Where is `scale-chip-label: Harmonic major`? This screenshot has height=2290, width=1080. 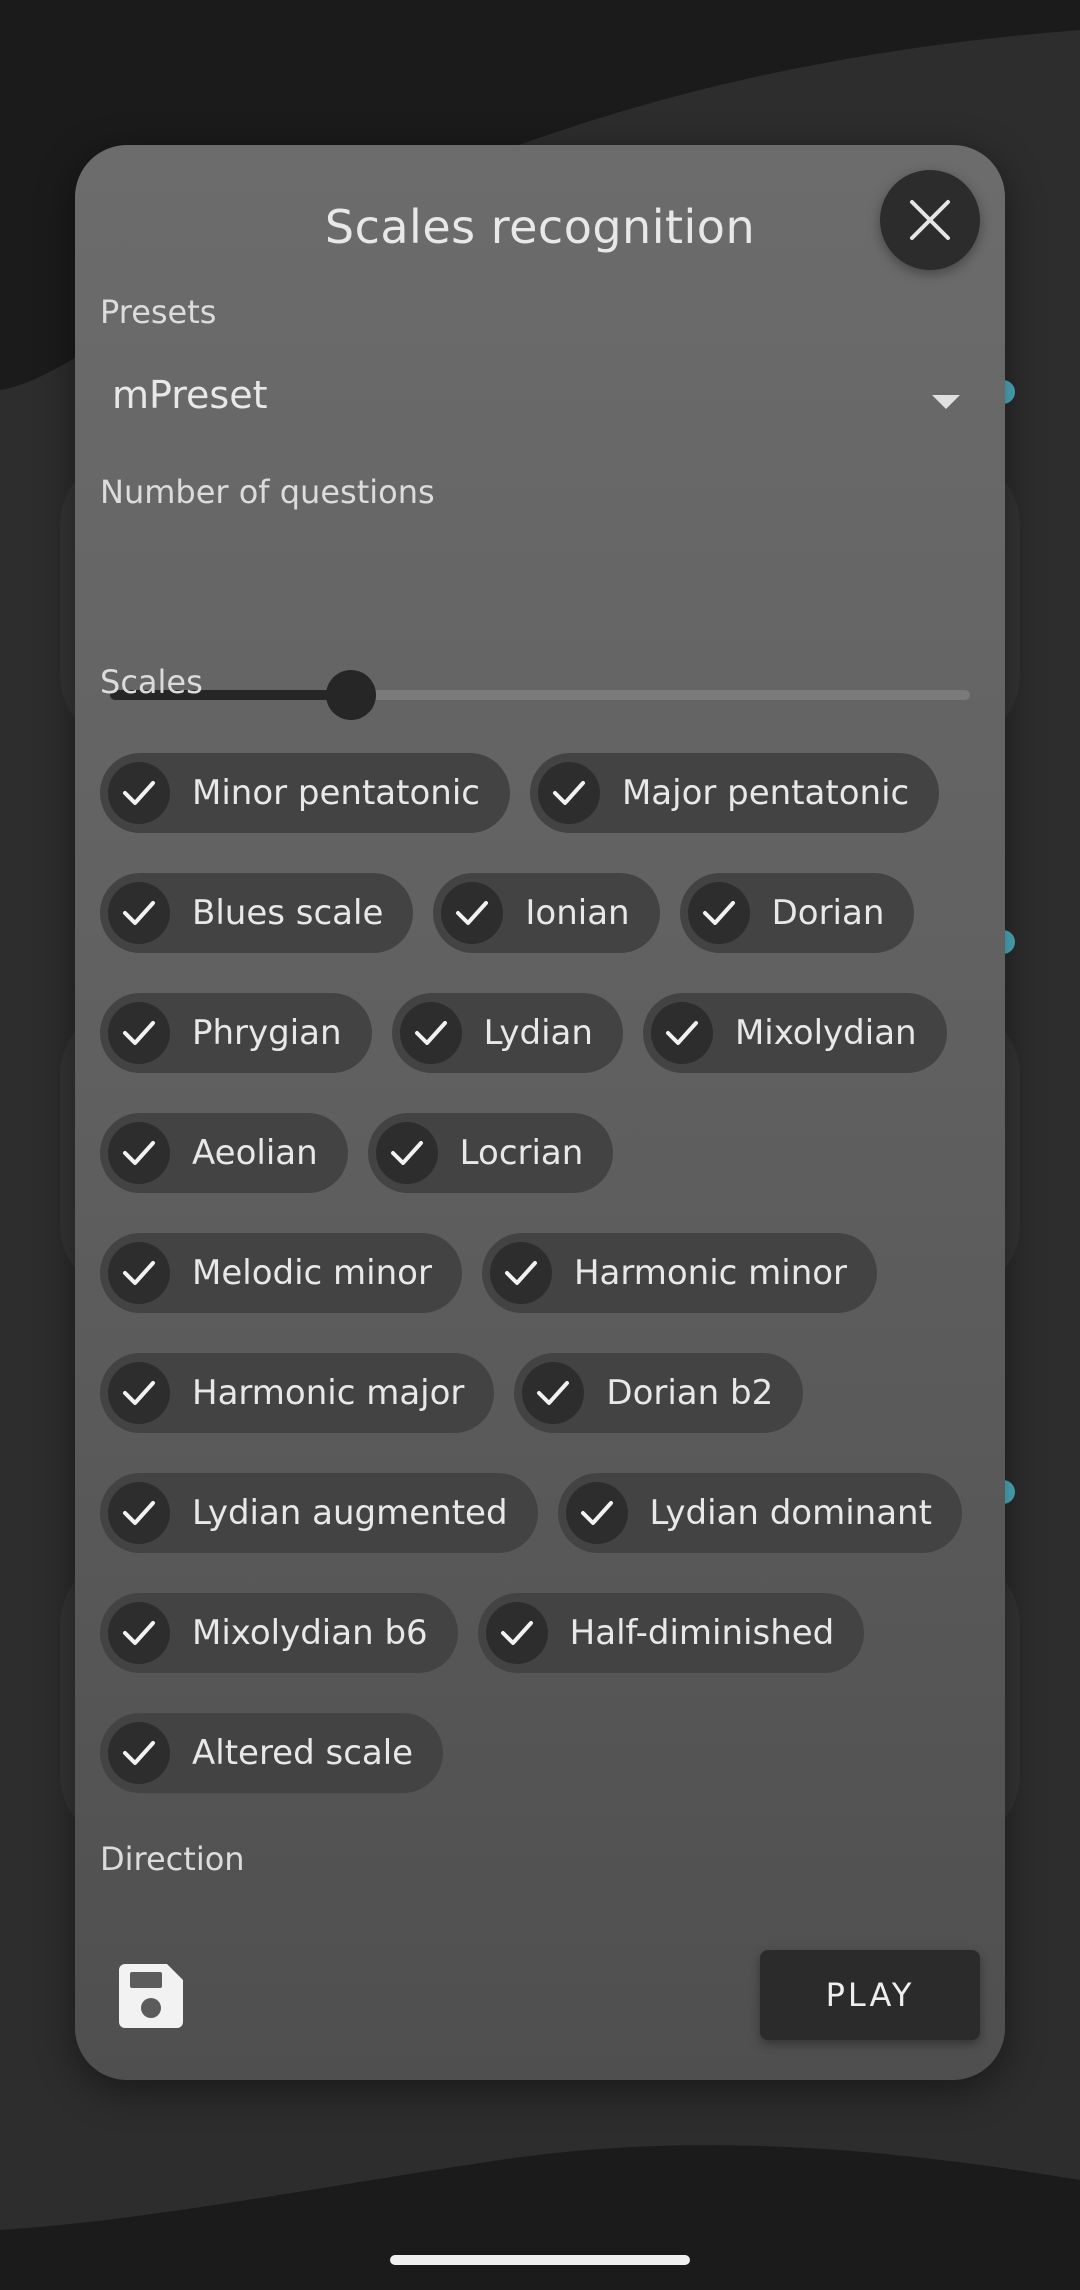
scale-chip-label: Harmonic major is located at coordinates (328, 1393).